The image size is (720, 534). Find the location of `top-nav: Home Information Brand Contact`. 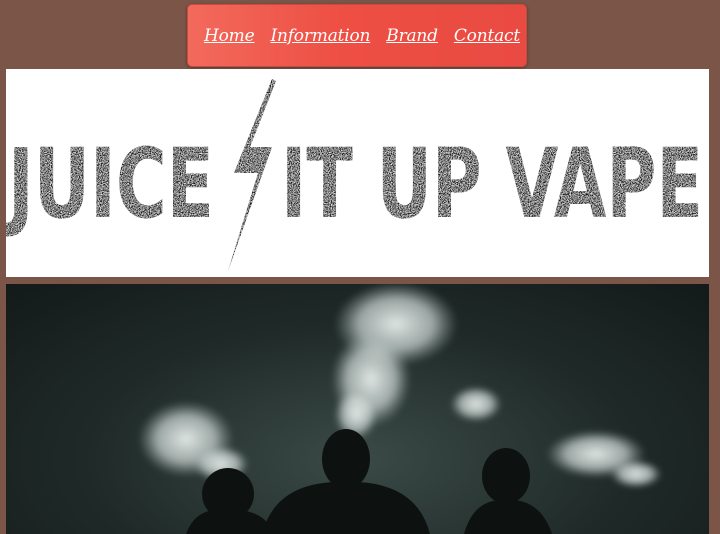

top-nav: Home Information Brand Contact is located at coordinates (357, 35).